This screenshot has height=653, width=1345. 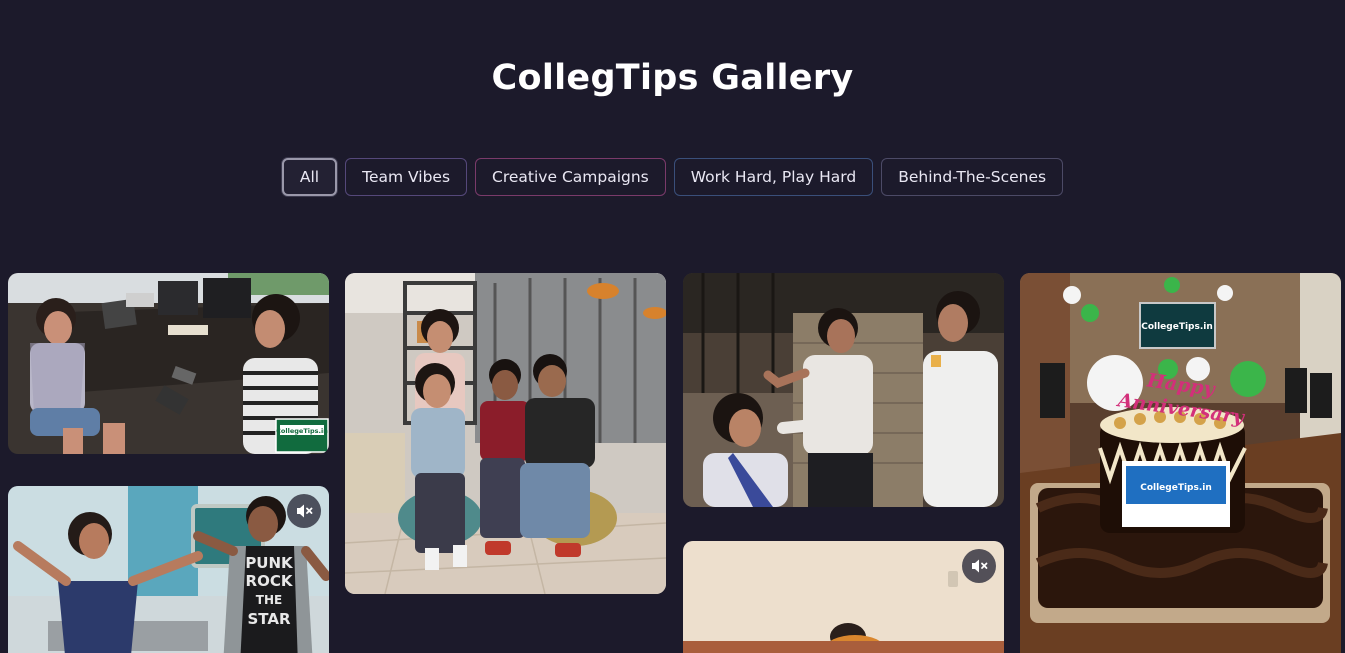 I want to click on svg-text: THE, so click(x=269, y=600).